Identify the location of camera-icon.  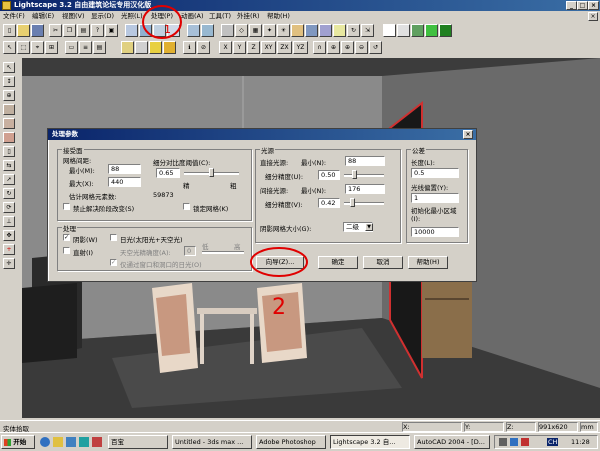
(193, 30).